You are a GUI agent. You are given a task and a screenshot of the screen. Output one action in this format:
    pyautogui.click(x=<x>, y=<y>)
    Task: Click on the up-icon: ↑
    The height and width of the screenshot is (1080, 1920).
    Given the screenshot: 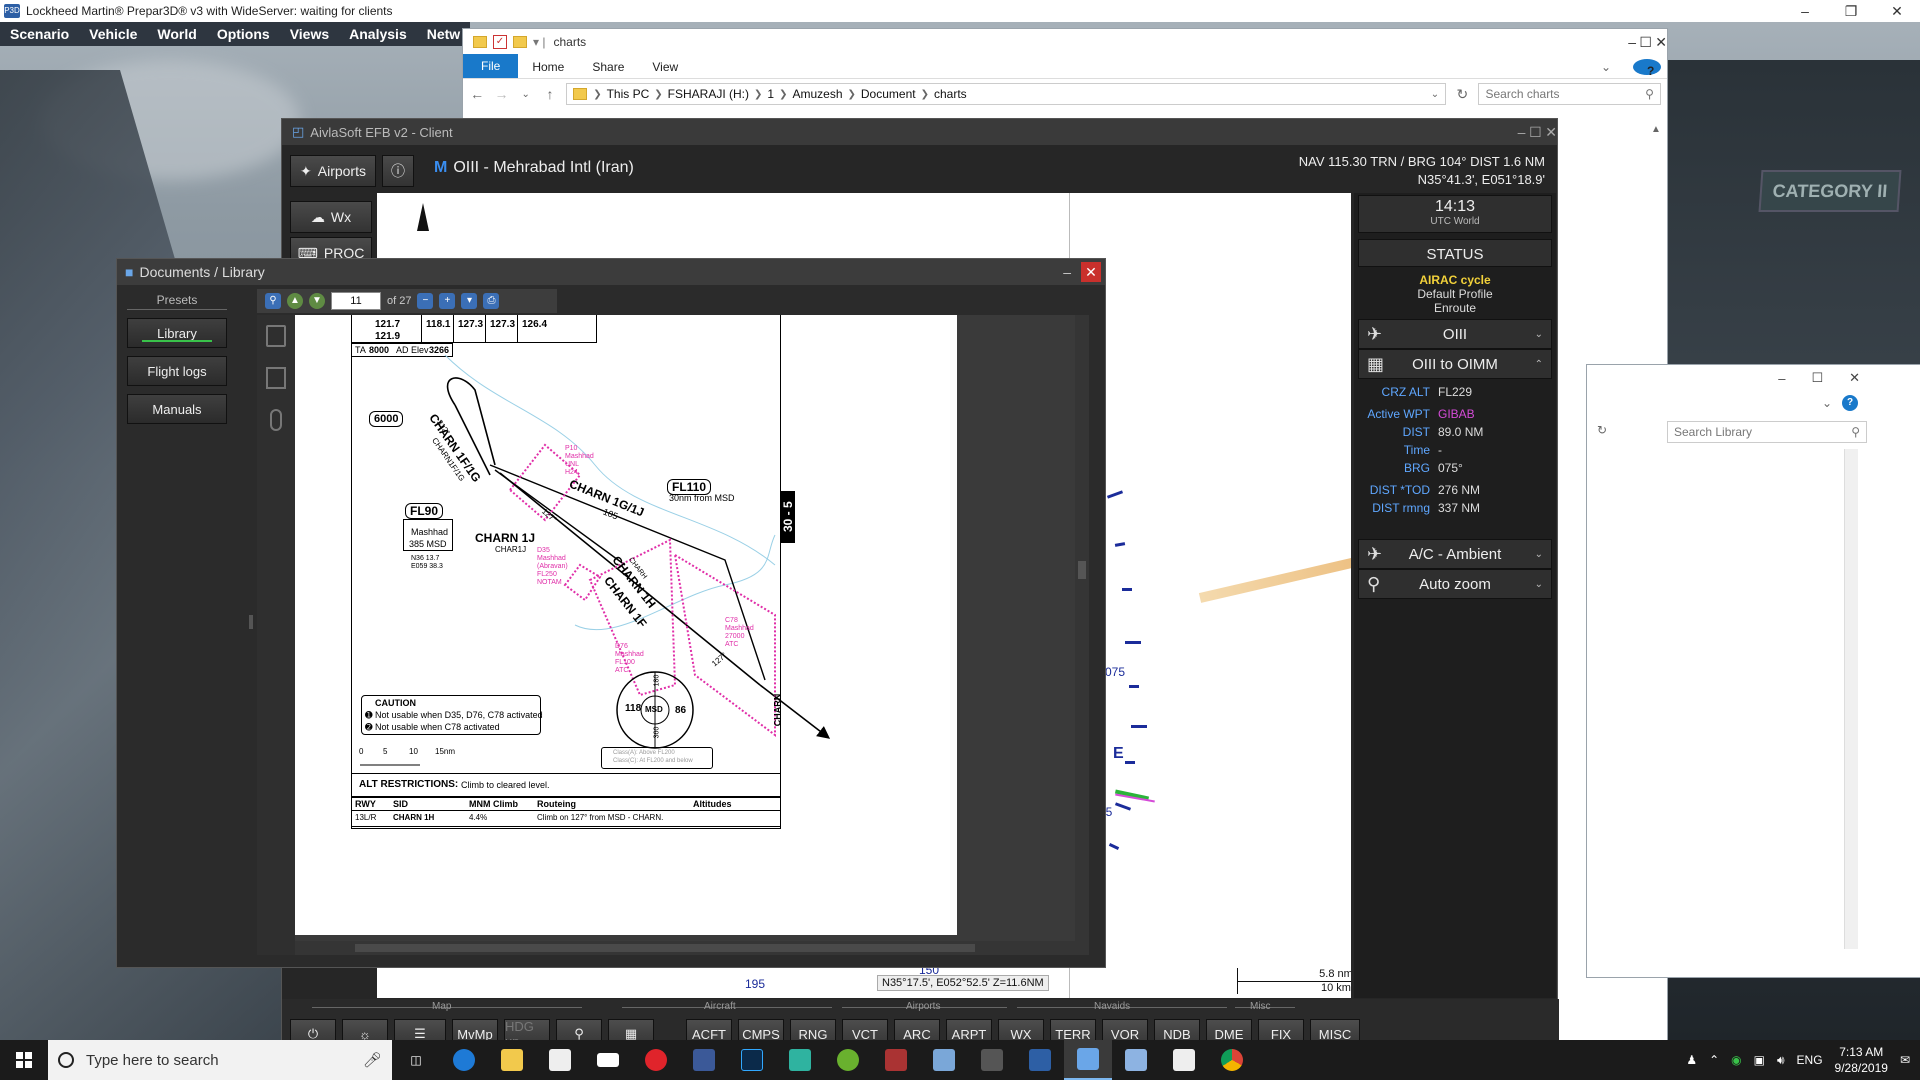 What is the action you would take?
    pyautogui.click(x=550, y=94)
    